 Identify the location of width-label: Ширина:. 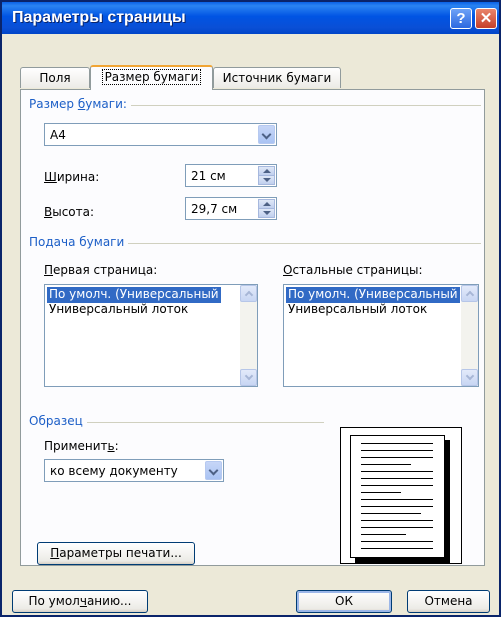
(72, 177).